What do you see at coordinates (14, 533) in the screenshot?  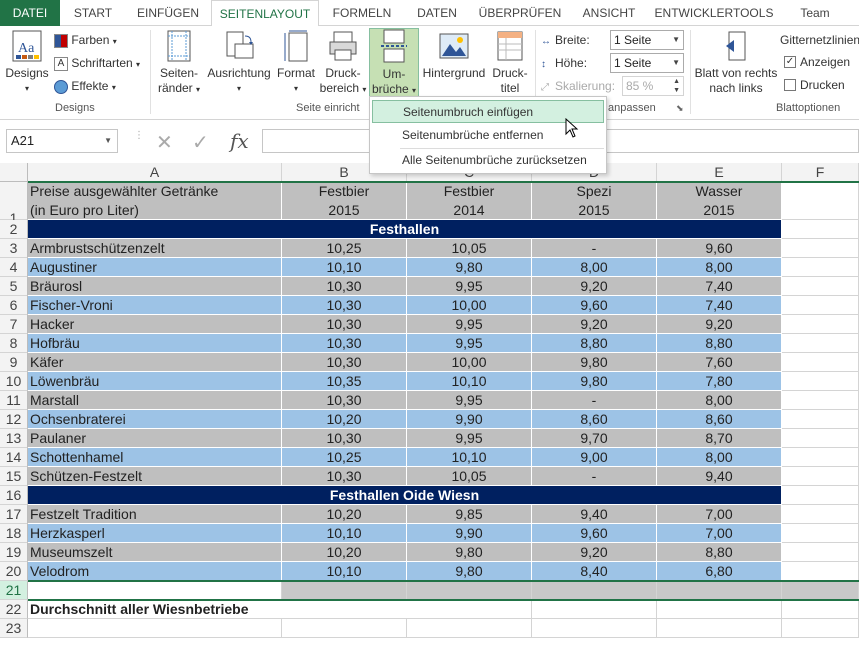 I see `row-header: 18` at bounding box center [14, 533].